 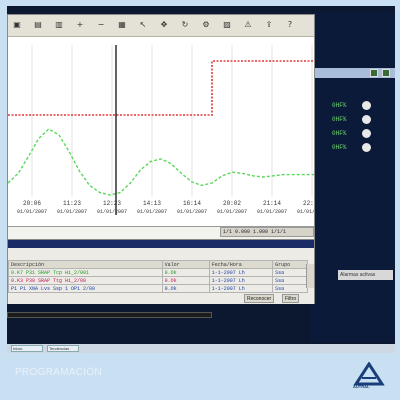 I want to click on export-icon: ⇪, so click(x=269, y=25).